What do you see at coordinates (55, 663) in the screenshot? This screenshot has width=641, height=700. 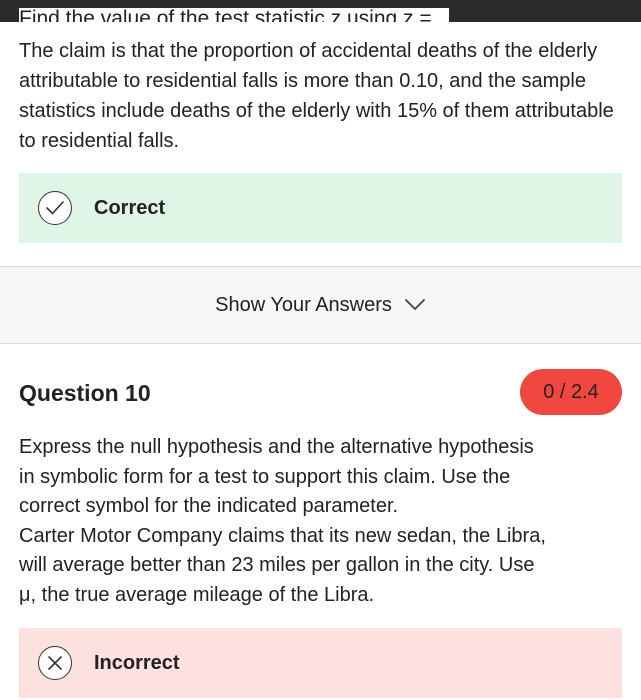 I see `x-icon` at bounding box center [55, 663].